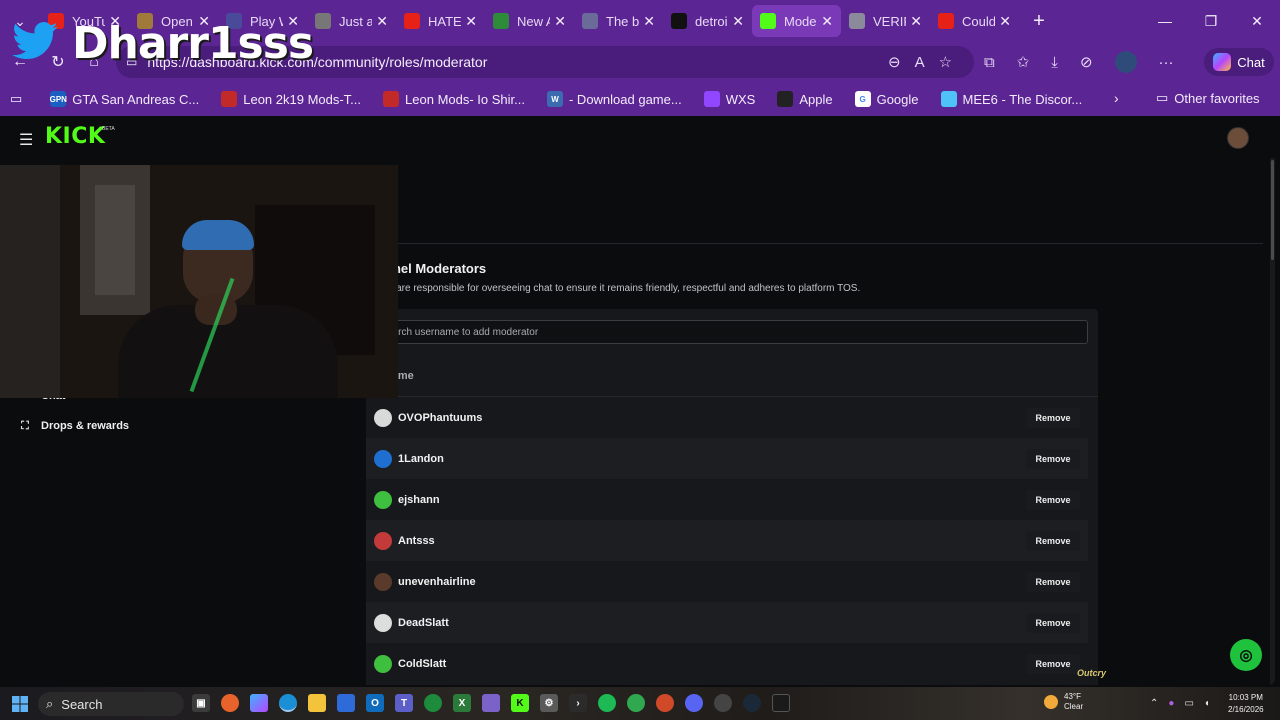  What do you see at coordinates (752, 703) in the screenshot?
I see `steam-icon` at bounding box center [752, 703].